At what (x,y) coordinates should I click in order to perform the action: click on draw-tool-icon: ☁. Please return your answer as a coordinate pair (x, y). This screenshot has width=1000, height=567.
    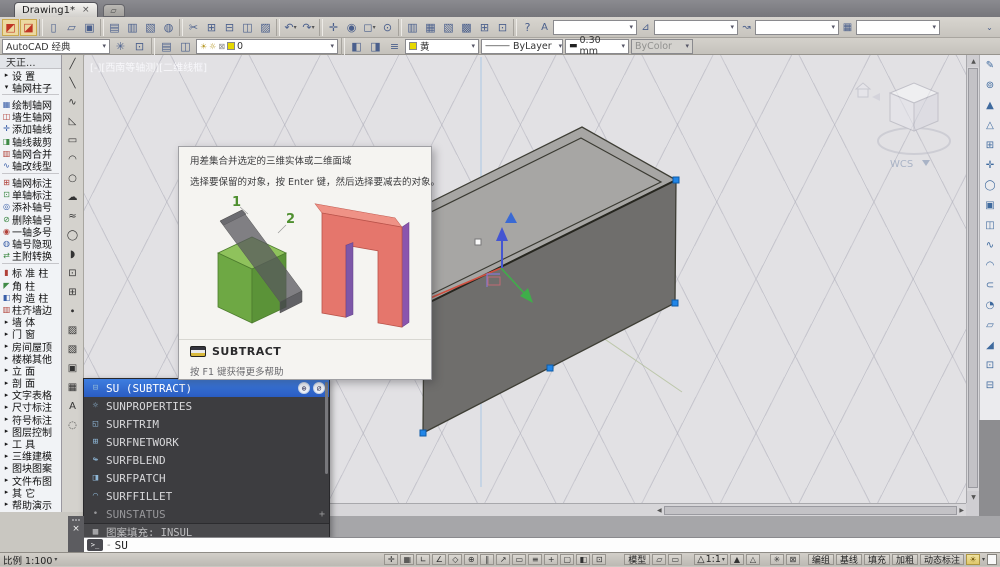
    Looking at the image, I should click on (72, 197).